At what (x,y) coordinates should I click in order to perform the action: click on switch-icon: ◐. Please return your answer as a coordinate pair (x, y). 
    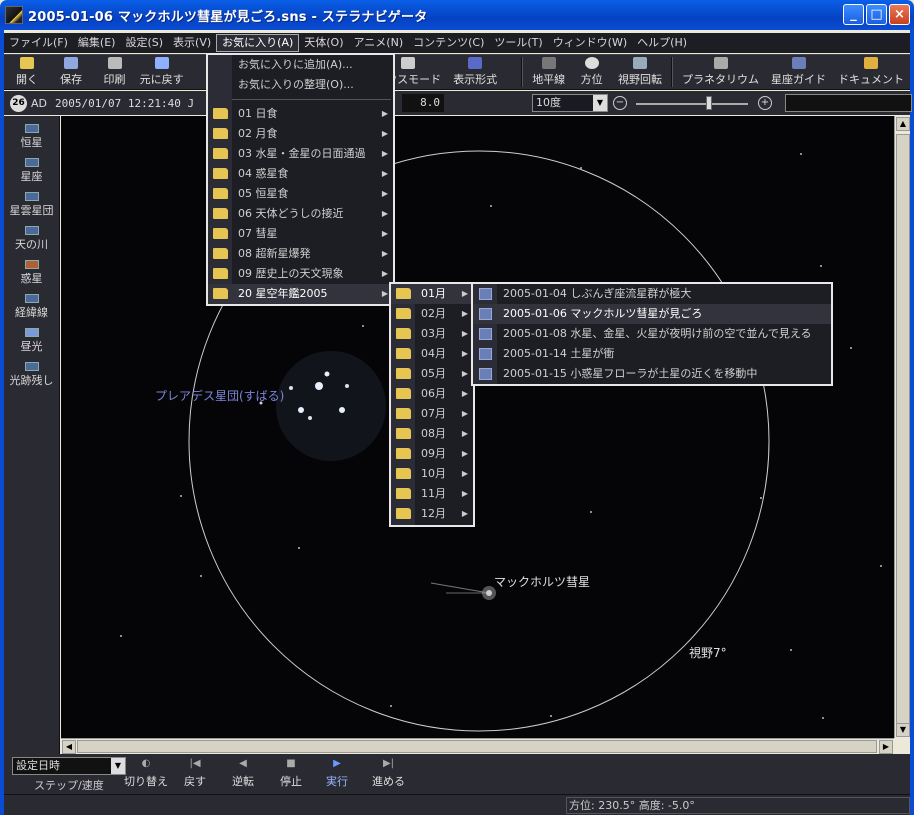
    Looking at the image, I should click on (146, 763).